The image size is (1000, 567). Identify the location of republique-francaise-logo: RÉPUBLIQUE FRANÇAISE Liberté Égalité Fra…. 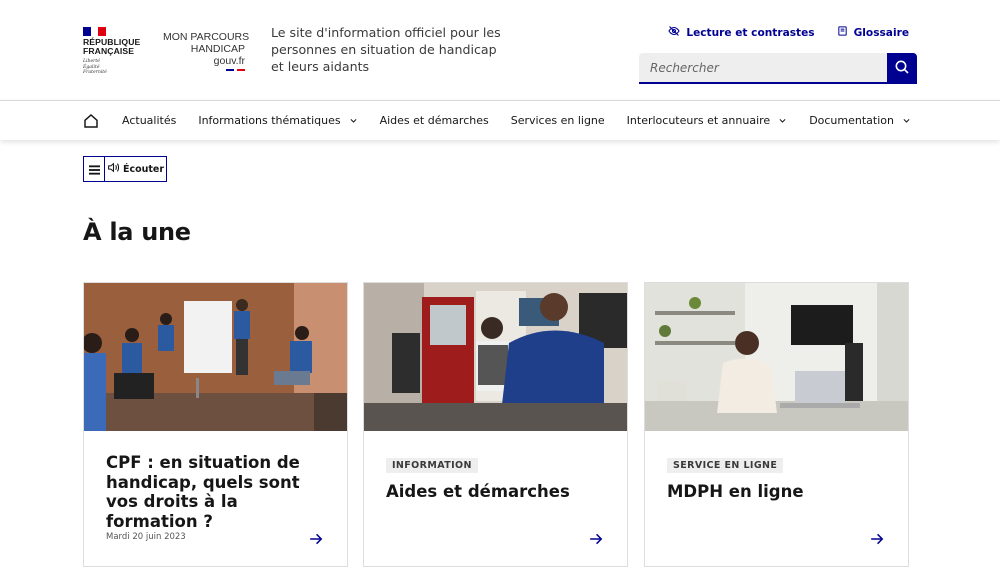
(113, 51).